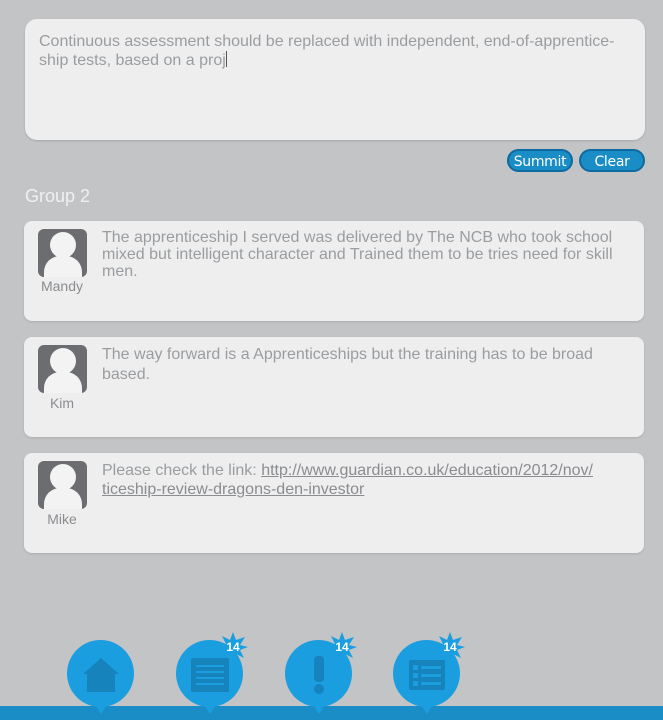  What do you see at coordinates (321, 676) in the screenshot?
I see `alerts-nav-button: 14` at bounding box center [321, 676].